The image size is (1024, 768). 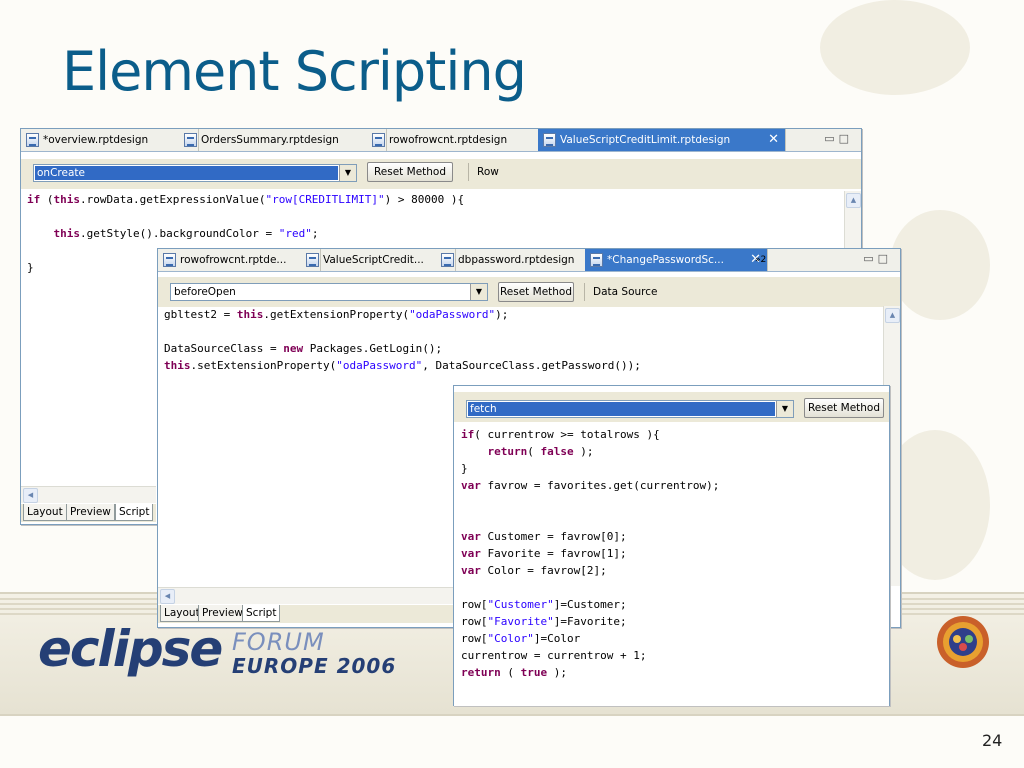 I want to click on script-context-label: Row, so click(x=483, y=172).